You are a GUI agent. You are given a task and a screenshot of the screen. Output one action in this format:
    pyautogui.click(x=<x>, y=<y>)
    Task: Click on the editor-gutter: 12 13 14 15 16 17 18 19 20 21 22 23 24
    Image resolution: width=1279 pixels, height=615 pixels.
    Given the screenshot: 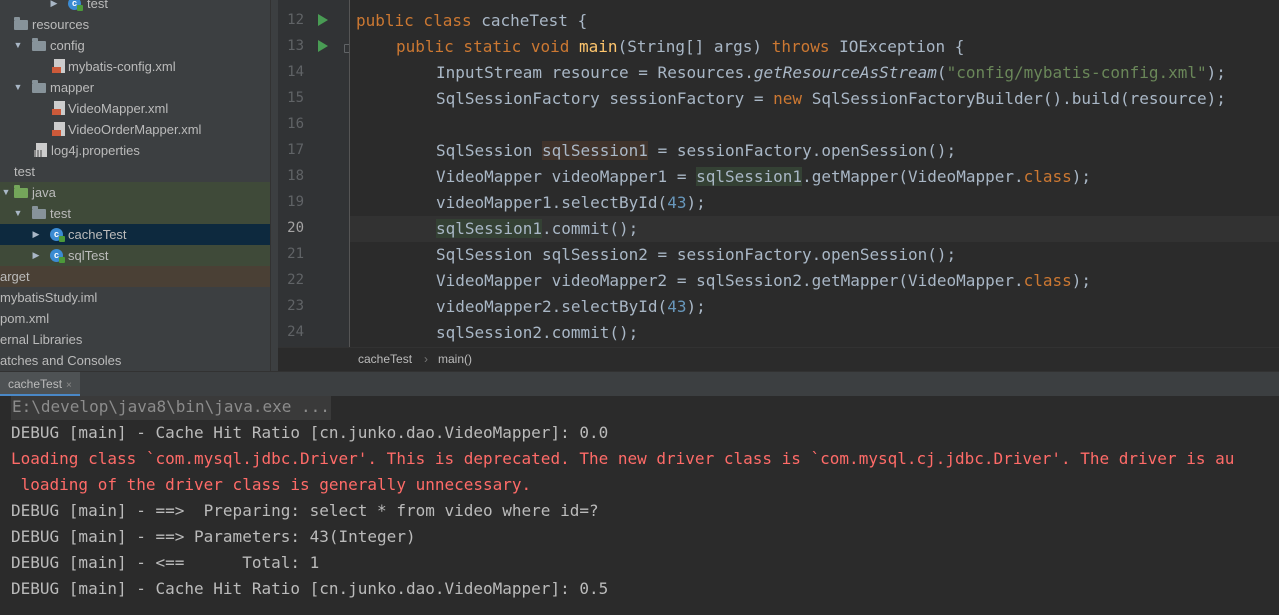 What is the action you would take?
    pyautogui.click(x=315, y=173)
    